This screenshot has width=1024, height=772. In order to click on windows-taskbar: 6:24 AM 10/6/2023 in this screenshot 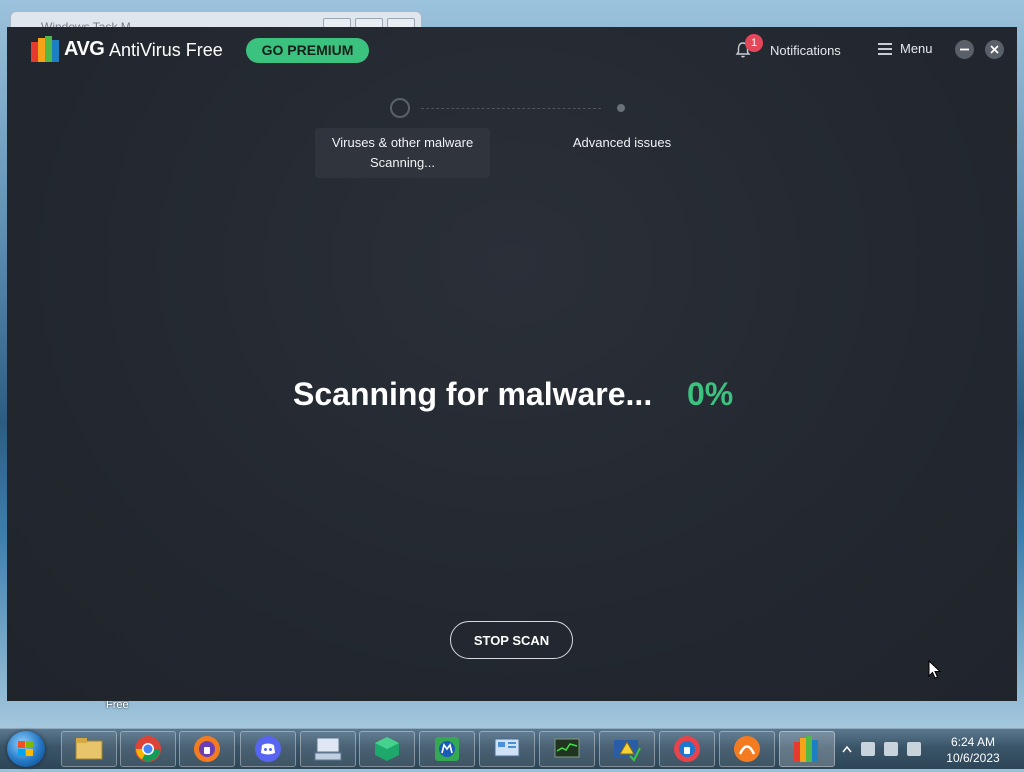, I will do `click(512, 748)`.